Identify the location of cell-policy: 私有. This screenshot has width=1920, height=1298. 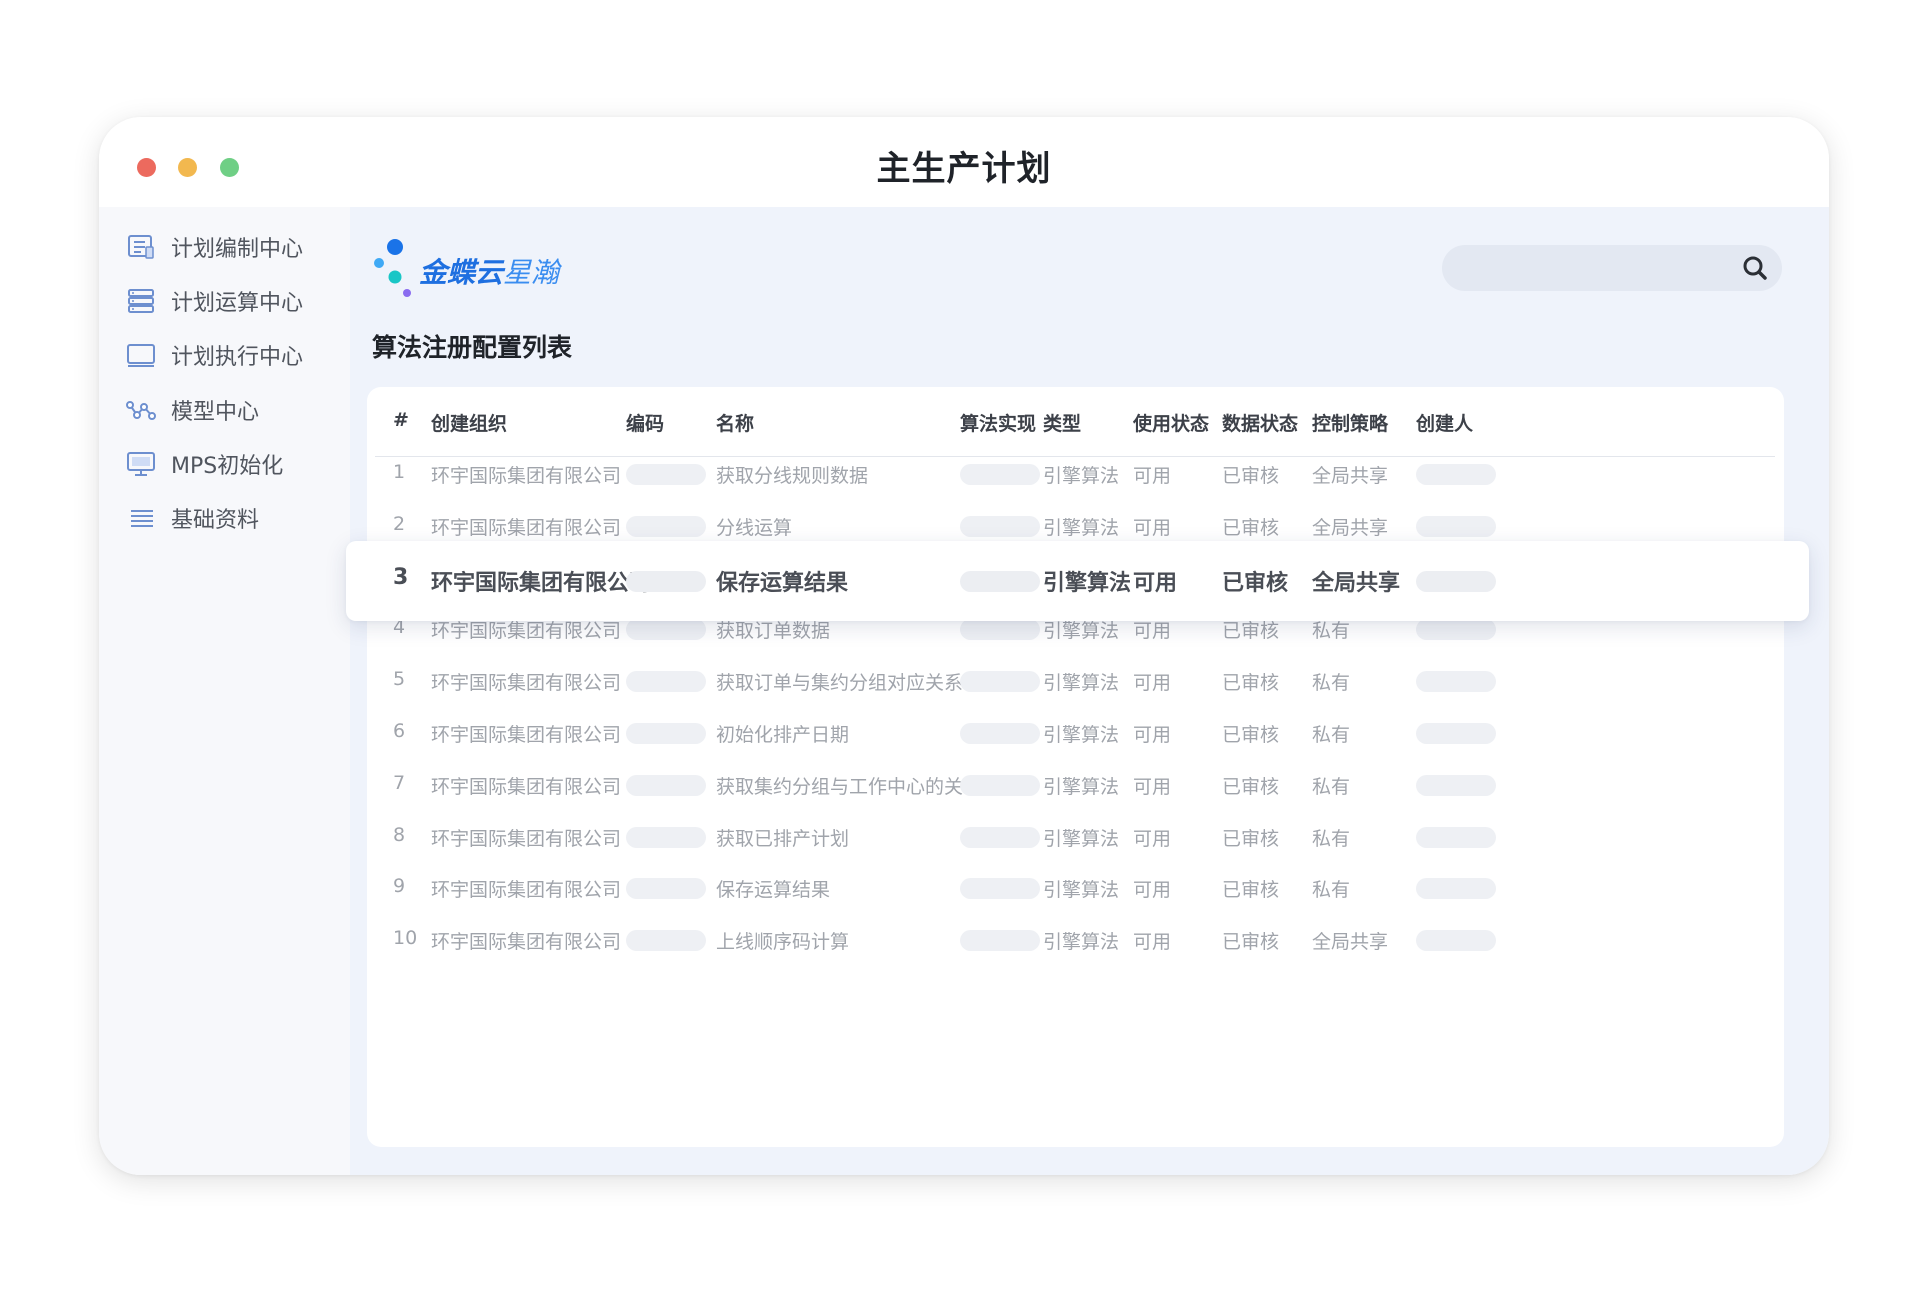
(1331, 787).